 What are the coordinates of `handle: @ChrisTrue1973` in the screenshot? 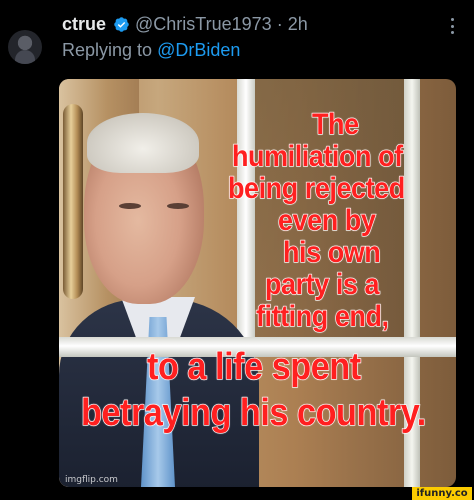 It's located at (203, 24).